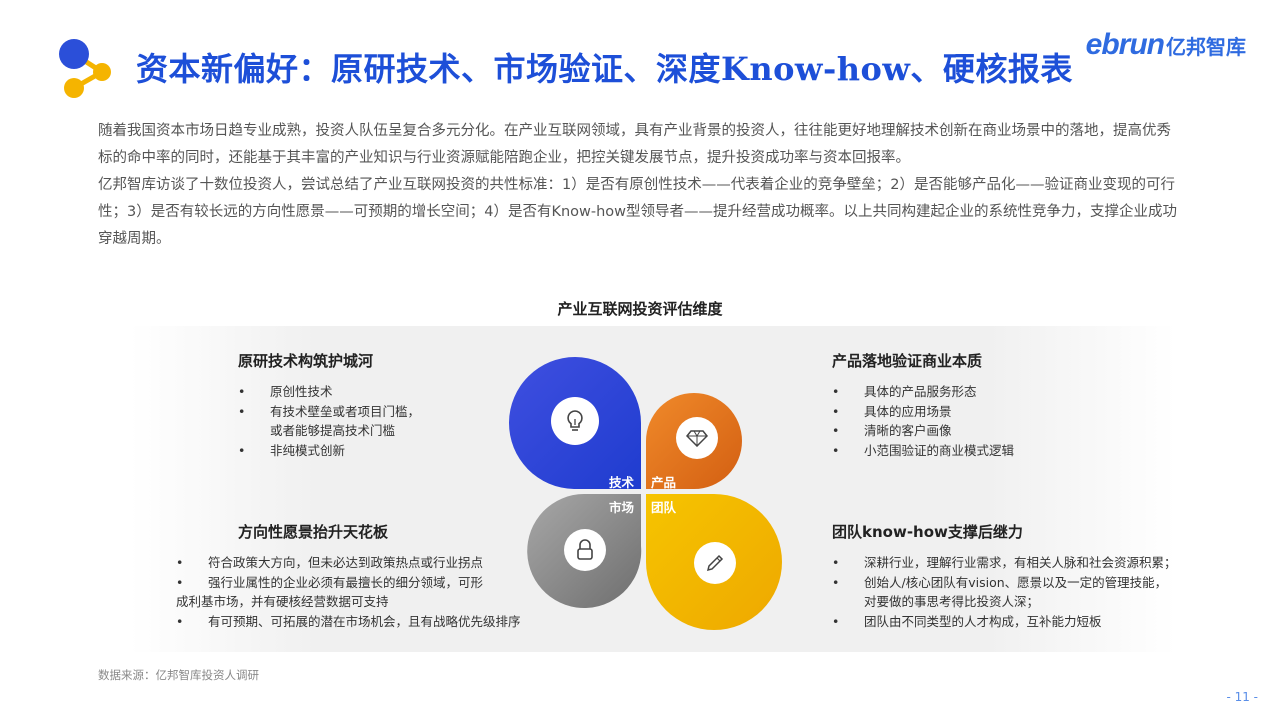 This screenshot has height=720, width=1280. What do you see at coordinates (329, 392) in the screenshot?
I see `list-item: 原创性技术` at bounding box center [329, 392].